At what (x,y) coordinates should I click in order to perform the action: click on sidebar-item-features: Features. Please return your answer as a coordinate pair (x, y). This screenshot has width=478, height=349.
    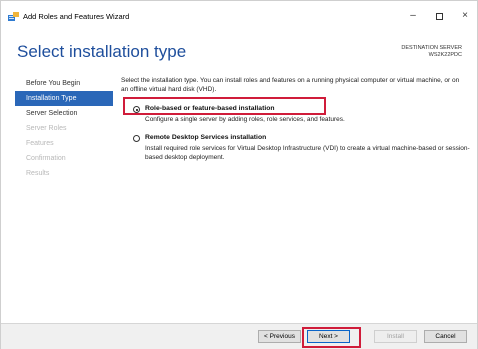
    Looking at the image, I should click on (40, 143).